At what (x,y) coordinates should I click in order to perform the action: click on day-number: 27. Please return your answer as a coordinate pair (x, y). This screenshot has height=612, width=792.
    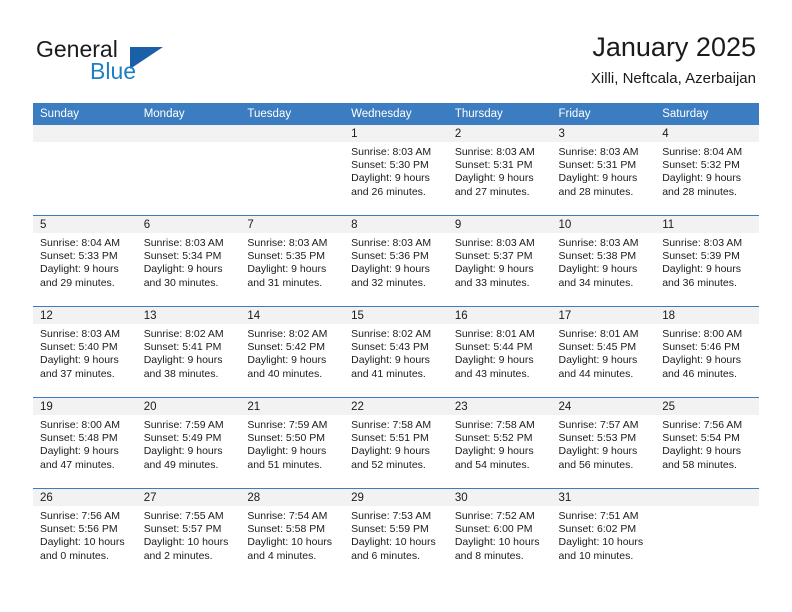
    Looking at the image, I should click on (188, 497).